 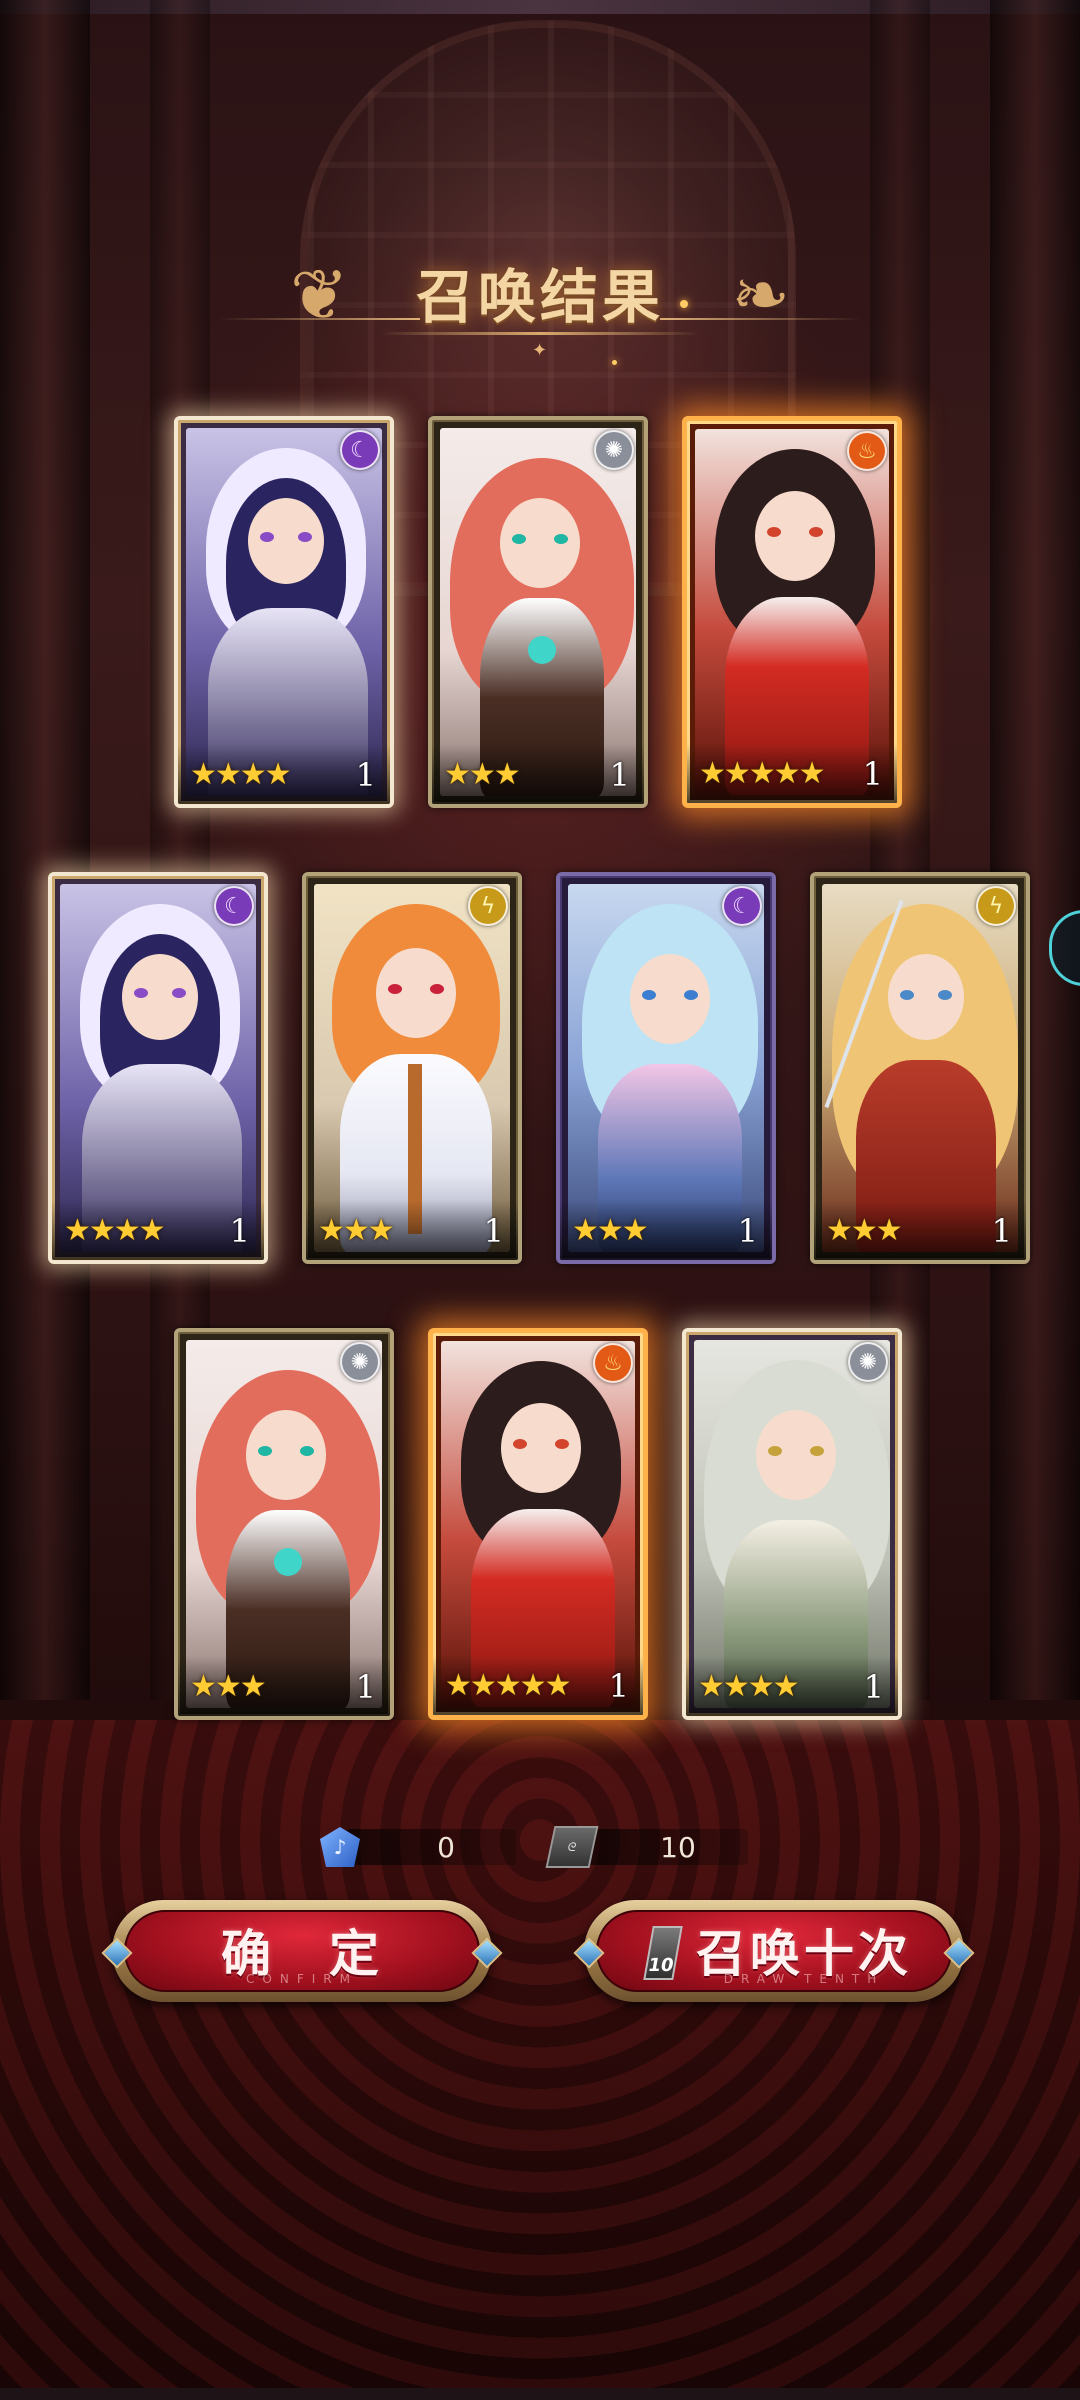 I want to click on confirm-sublabel: CONFIRM, so click(x=302, y=1979).